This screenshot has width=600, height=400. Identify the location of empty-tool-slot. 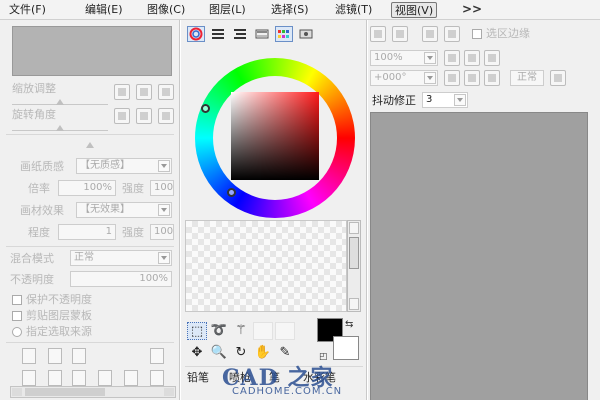
(285, 331).